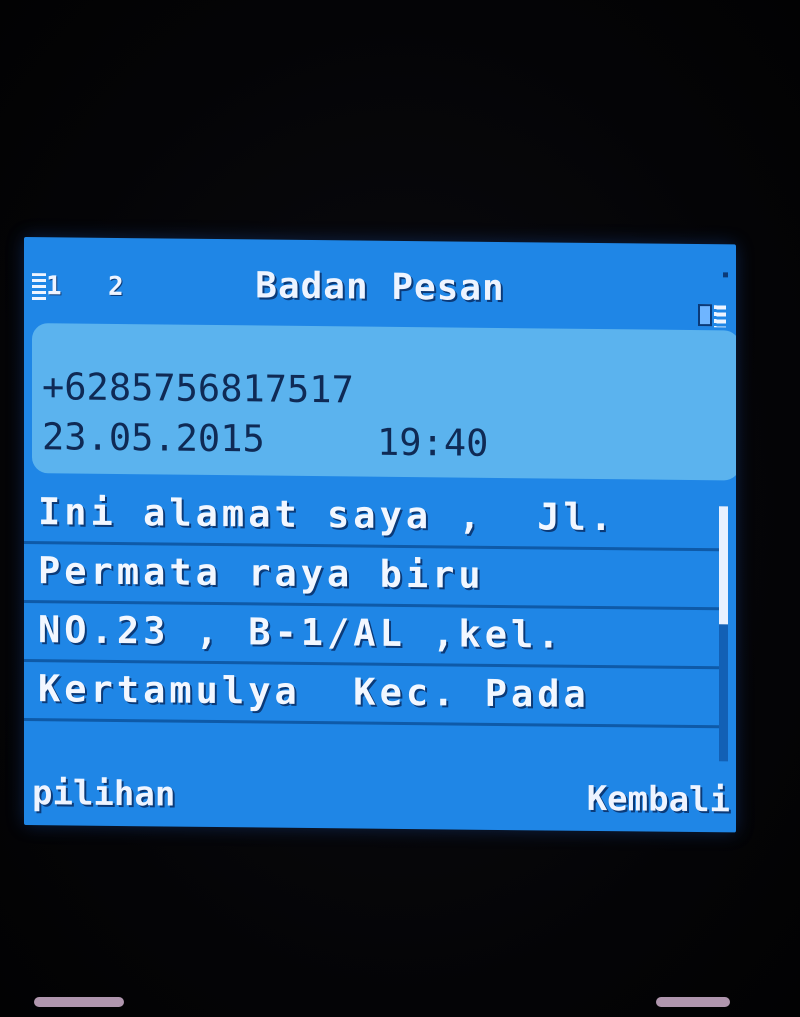 This screenshot has width=800, height=1017. What do you see at coordinates (198, 388) in the screenshot?
I see `sender-number: +6285756817517` at bounding box center [198, 388].